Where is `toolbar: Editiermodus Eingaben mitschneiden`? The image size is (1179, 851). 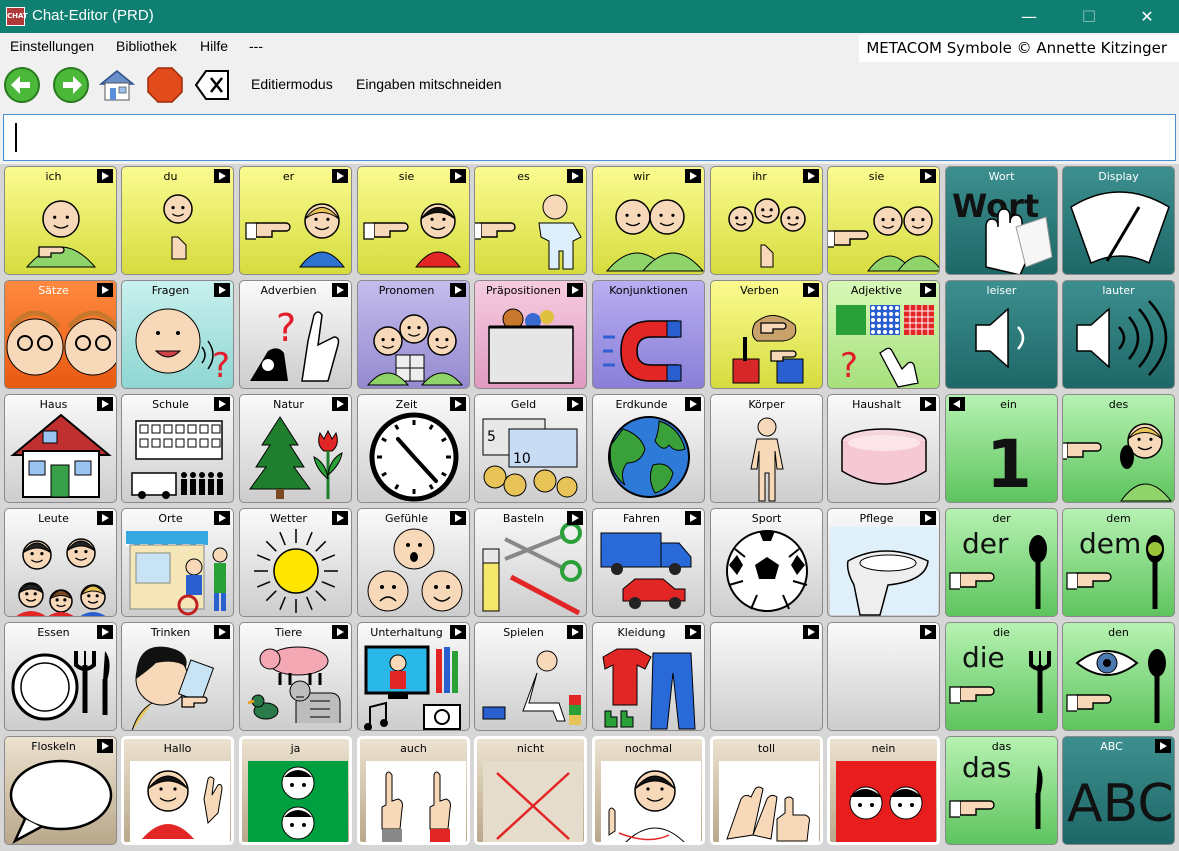 toolbar: Editiermodus Eingaben mitschneiden is located at coordinates (589, 85).